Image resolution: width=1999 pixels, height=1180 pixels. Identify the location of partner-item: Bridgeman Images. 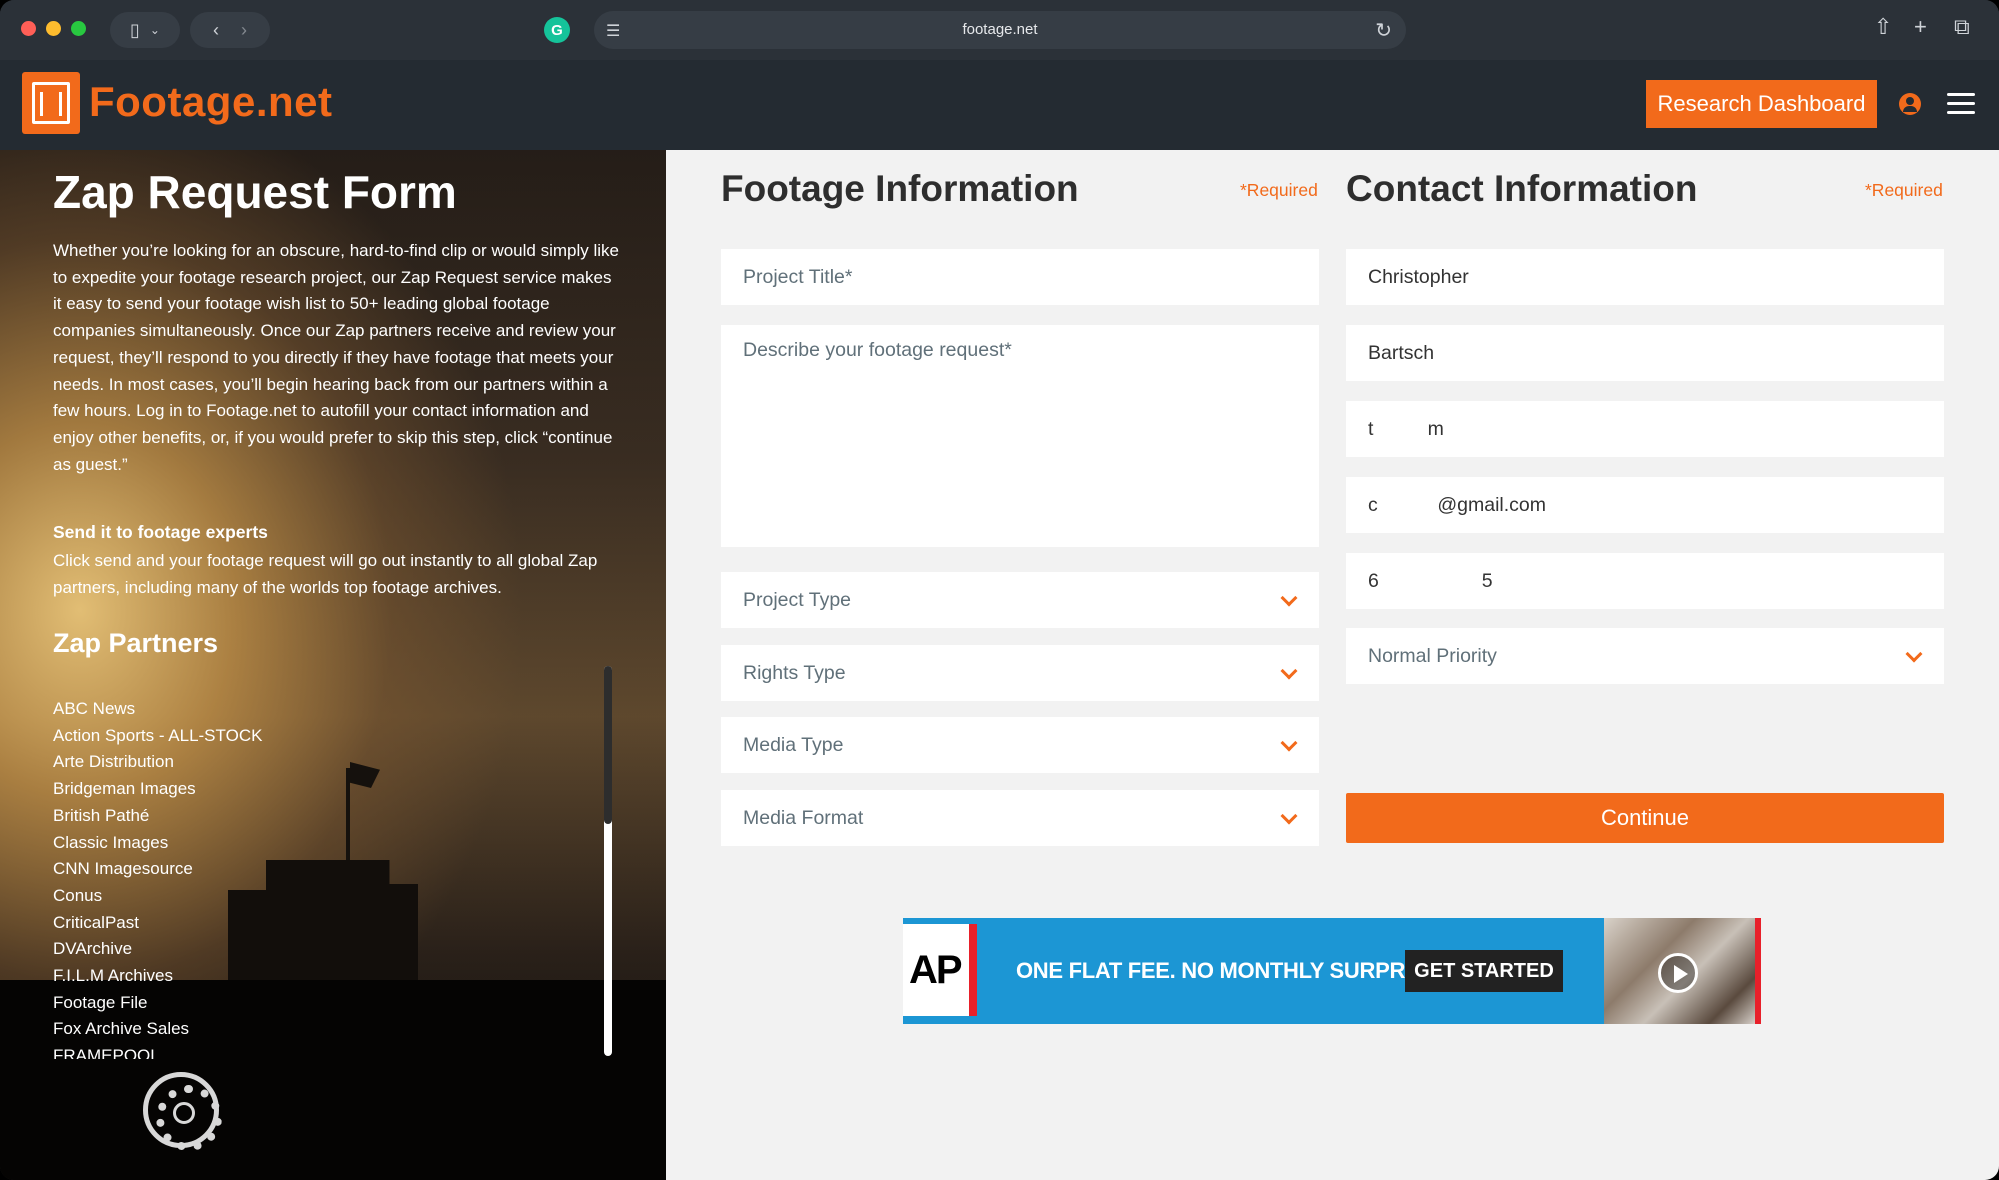
(124, 789).